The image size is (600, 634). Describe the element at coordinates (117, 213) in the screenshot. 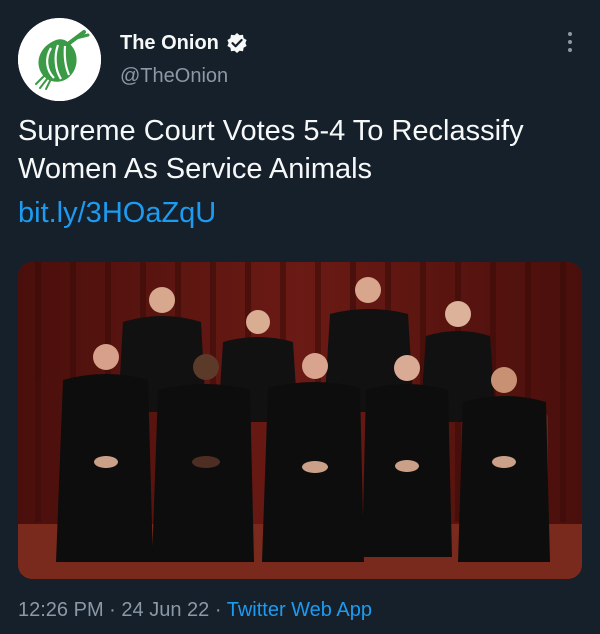

I see `tweet-link: bit.ly/3HOaZqU` at that location.